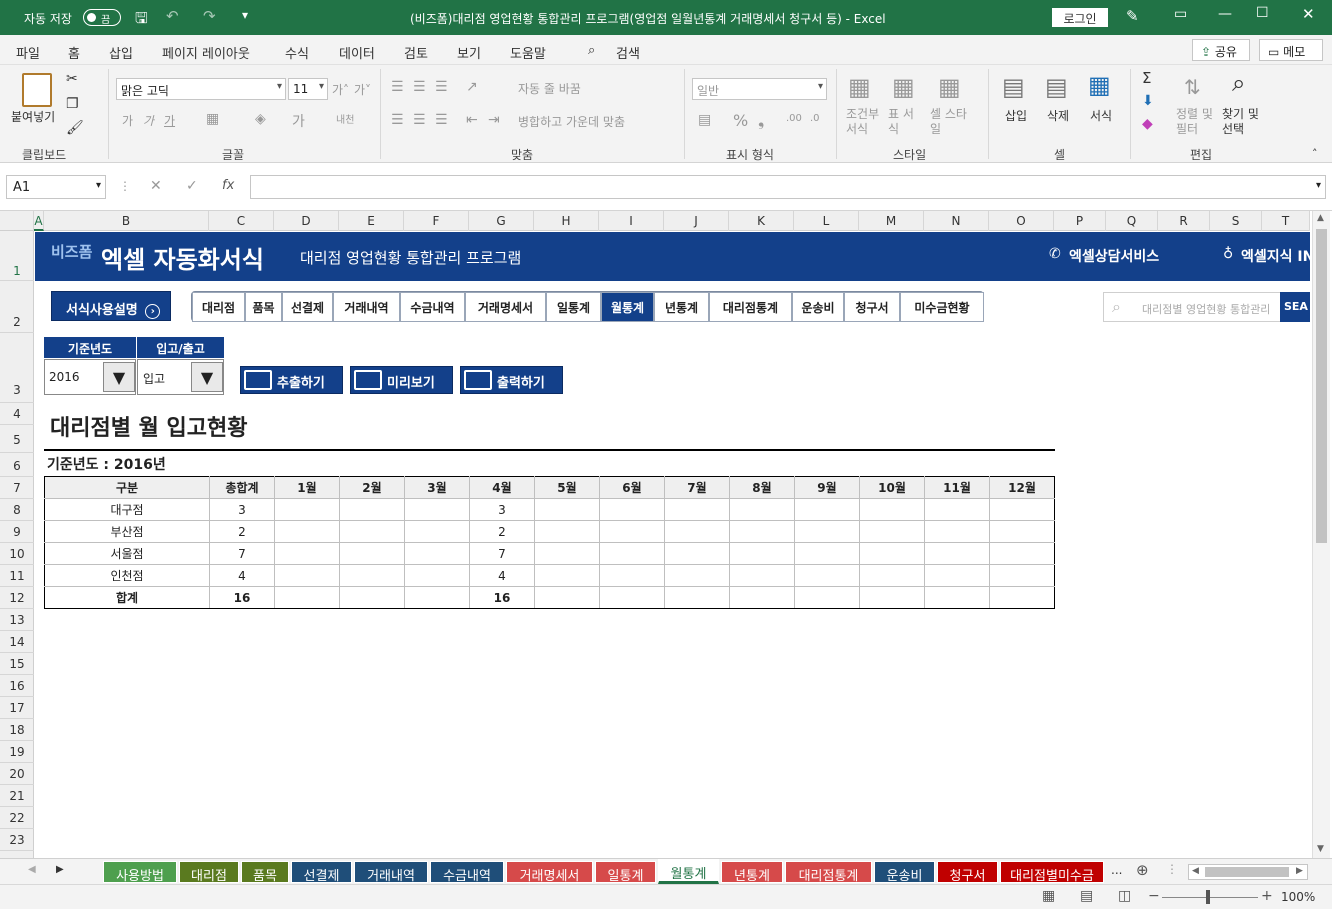 The image size is (1332, 909). I want to click on row-header: 15, so click(17, 664).